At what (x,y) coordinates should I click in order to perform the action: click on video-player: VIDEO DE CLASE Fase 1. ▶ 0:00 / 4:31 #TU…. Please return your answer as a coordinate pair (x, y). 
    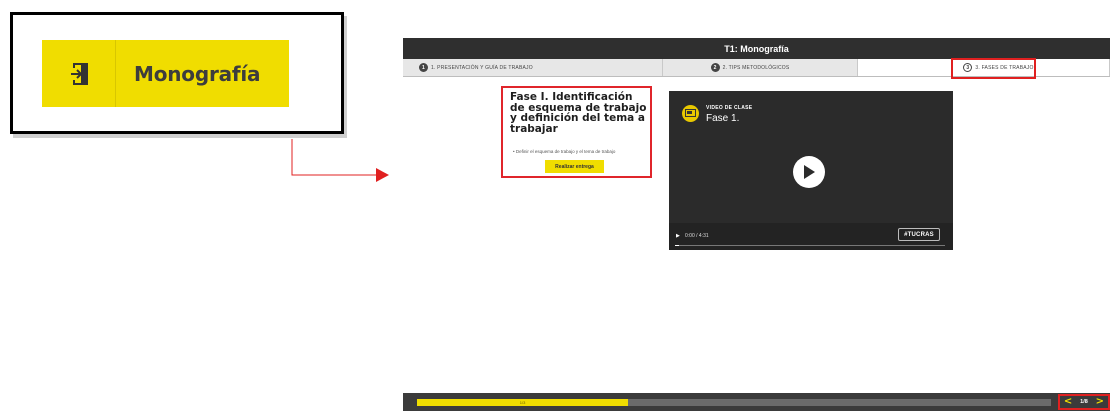
    Looking at the image, I should click on (811, 170).